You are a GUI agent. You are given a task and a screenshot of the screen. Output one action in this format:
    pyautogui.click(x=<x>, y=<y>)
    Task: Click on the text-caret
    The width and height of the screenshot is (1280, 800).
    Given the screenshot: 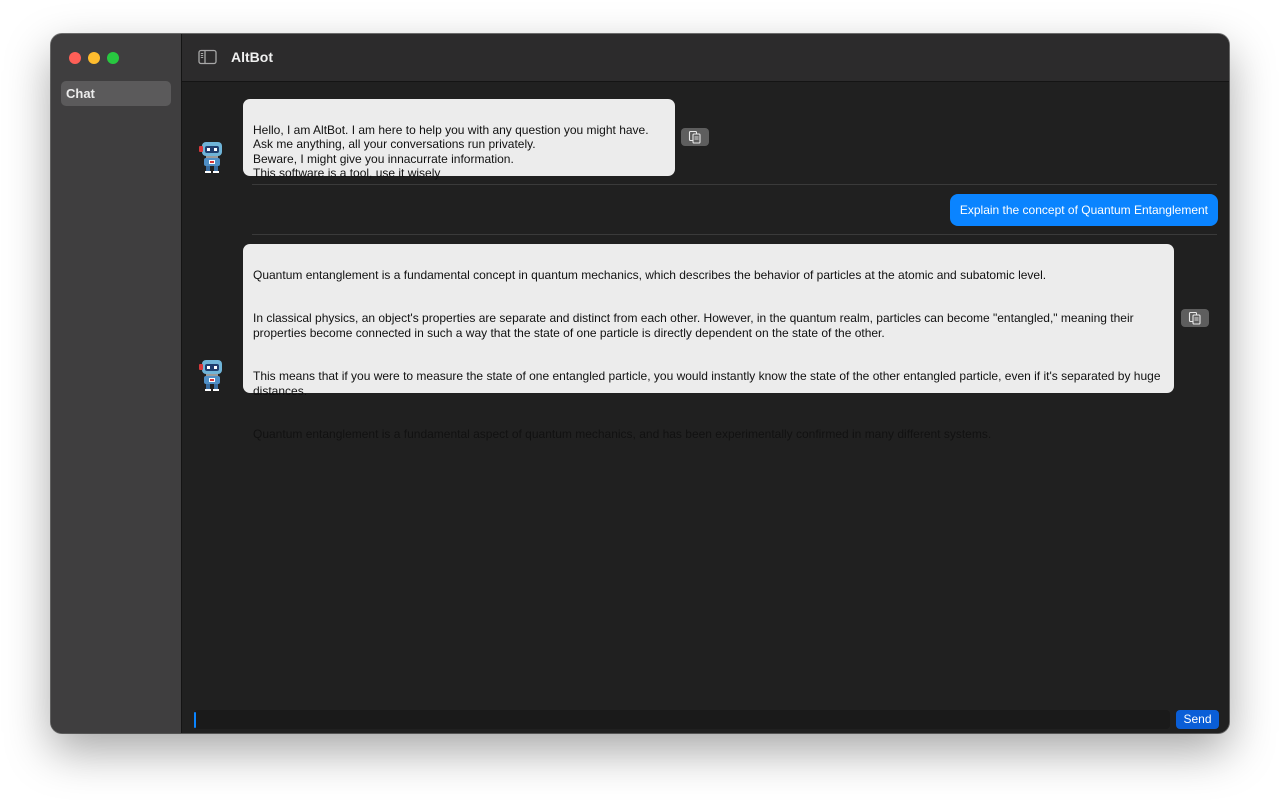 What is the action you would take?
    pyautogui.click(x=195, y=720)
    